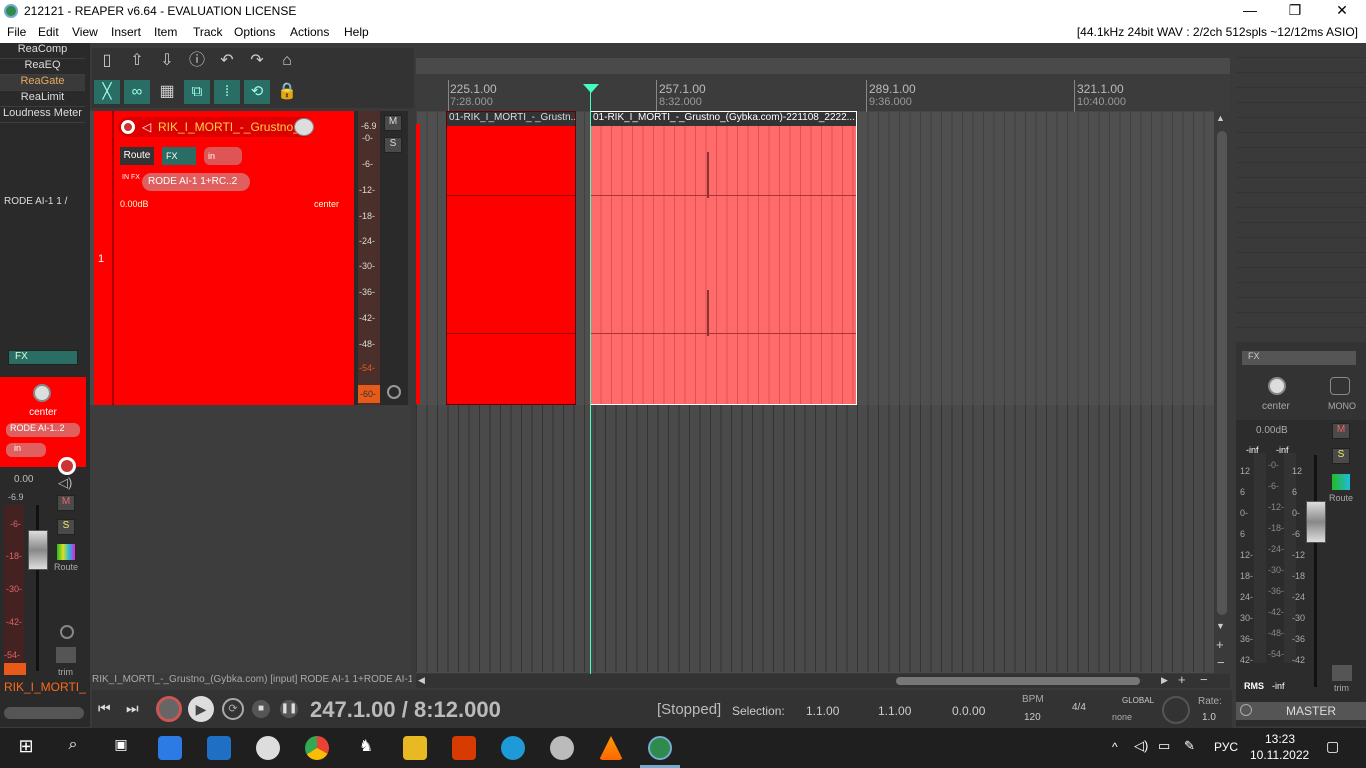 The width and height of the screenshot is (1366, 768). Describe the element at coordinates (1115, 747) in the screenshot. I see `tray-chevron-icon: ^` at that location.